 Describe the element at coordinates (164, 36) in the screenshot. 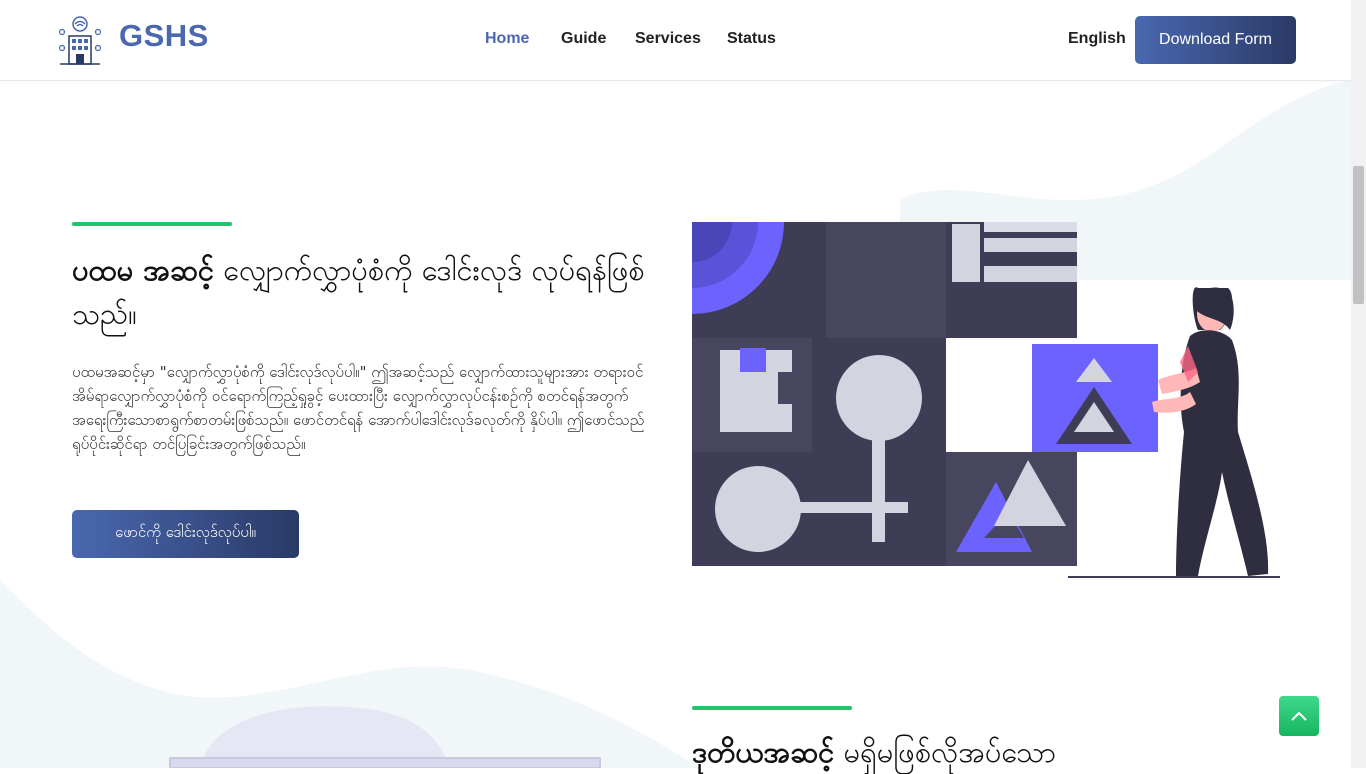

I see `brand-name: GSHS` at that location.